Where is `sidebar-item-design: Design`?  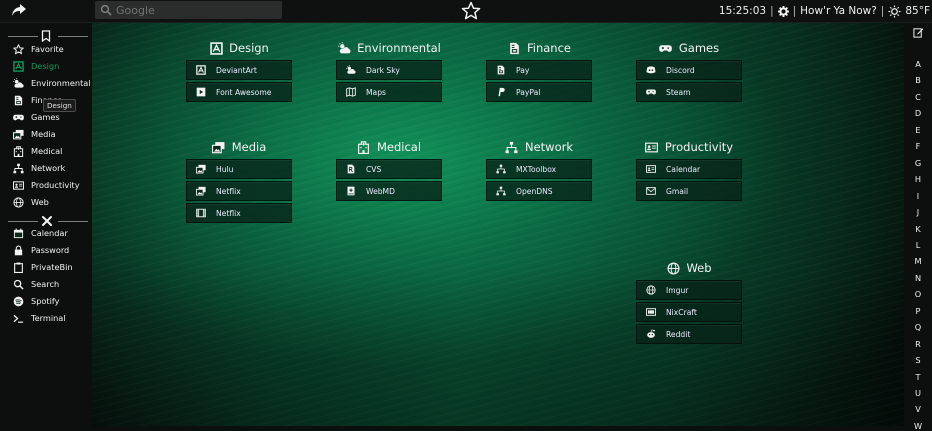 sidebar-item-design: Design is located at coordinates (35, 66).